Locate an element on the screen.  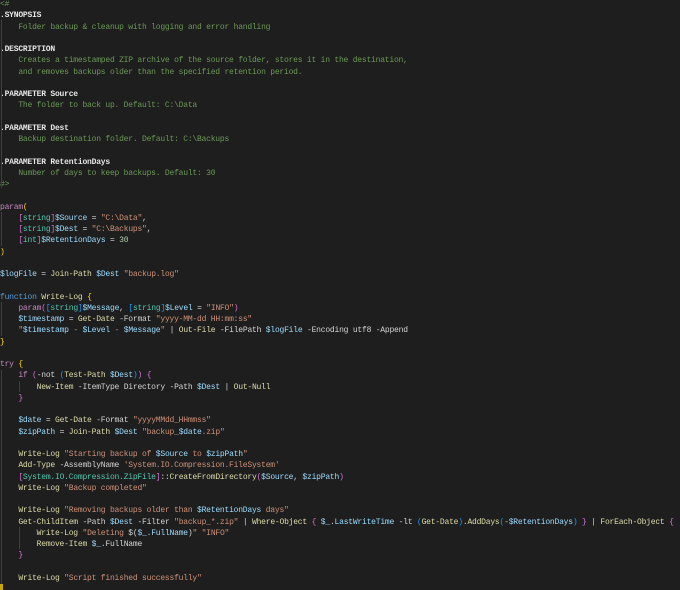
code-token: <# is located at coordinates (5, 4).